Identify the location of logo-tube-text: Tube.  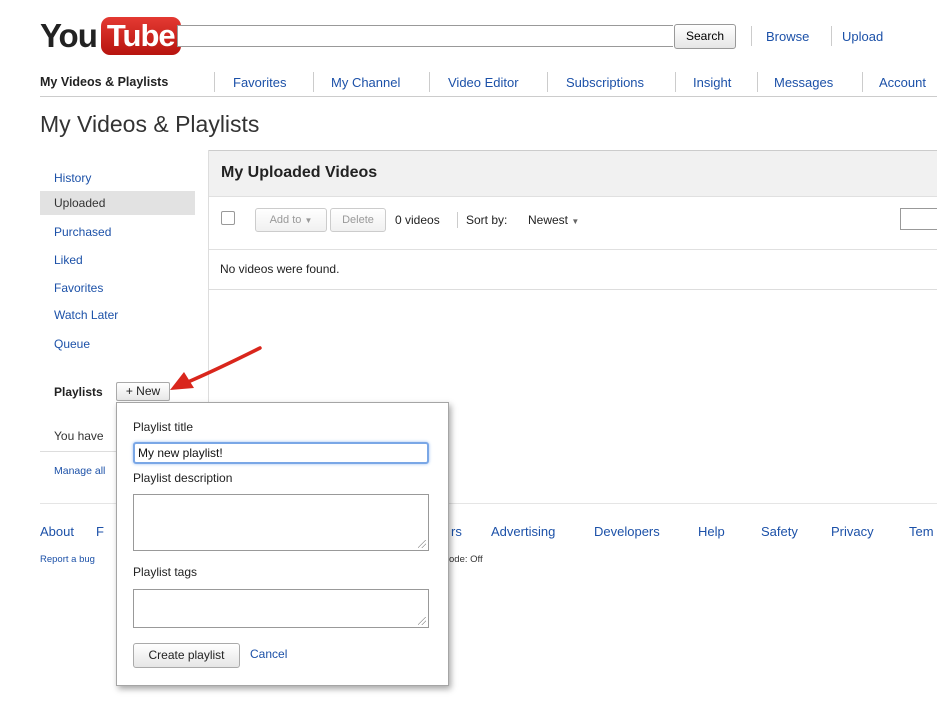
(140, 36).